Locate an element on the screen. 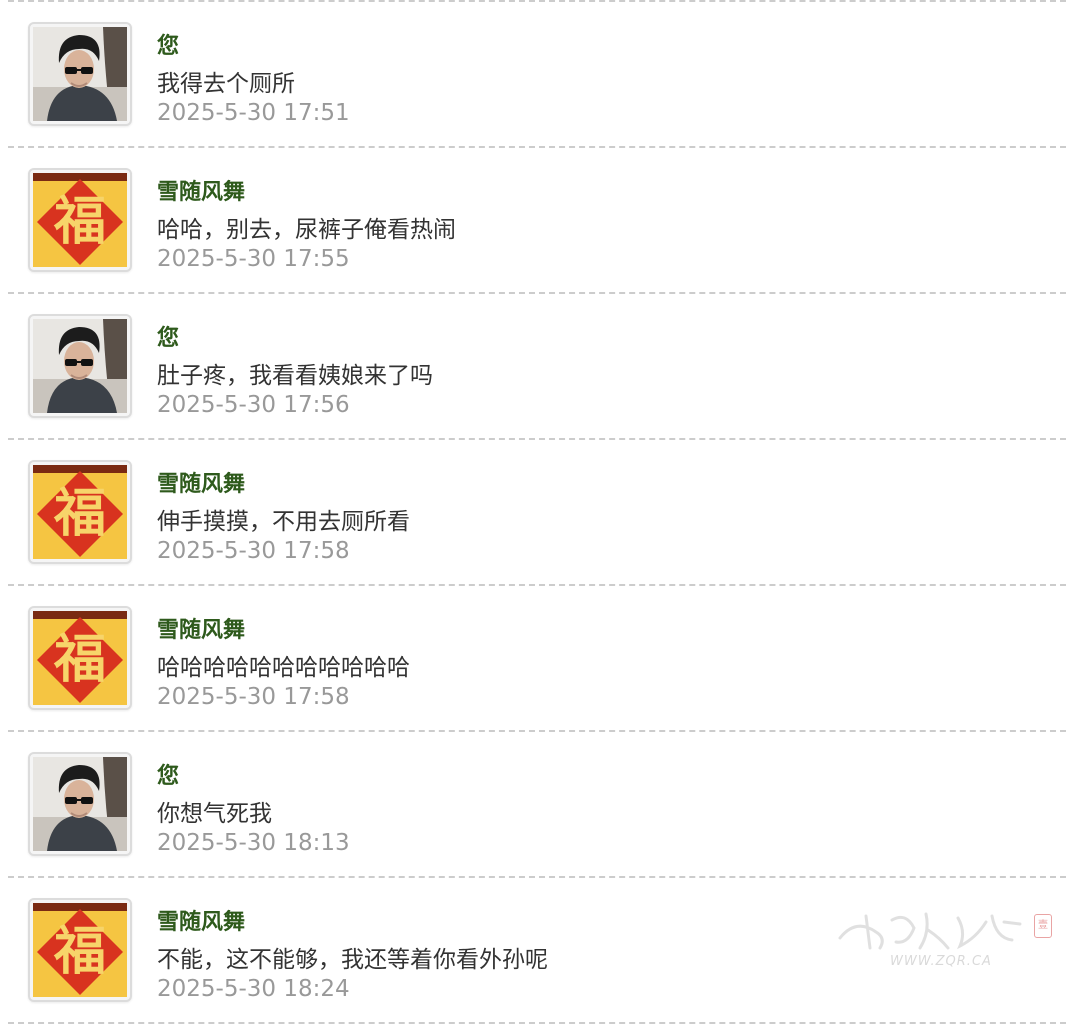 The height and width of the screenshot is (1032, 1066). message-time: 2025-5-30 17:56 is located at coordinates (253, 405).